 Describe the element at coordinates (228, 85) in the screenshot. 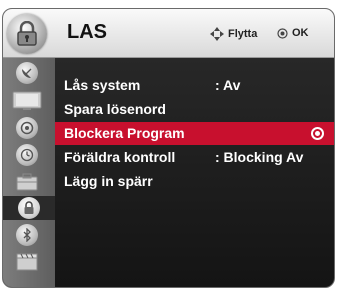

I see `menu-item-value: : Av` at that location.